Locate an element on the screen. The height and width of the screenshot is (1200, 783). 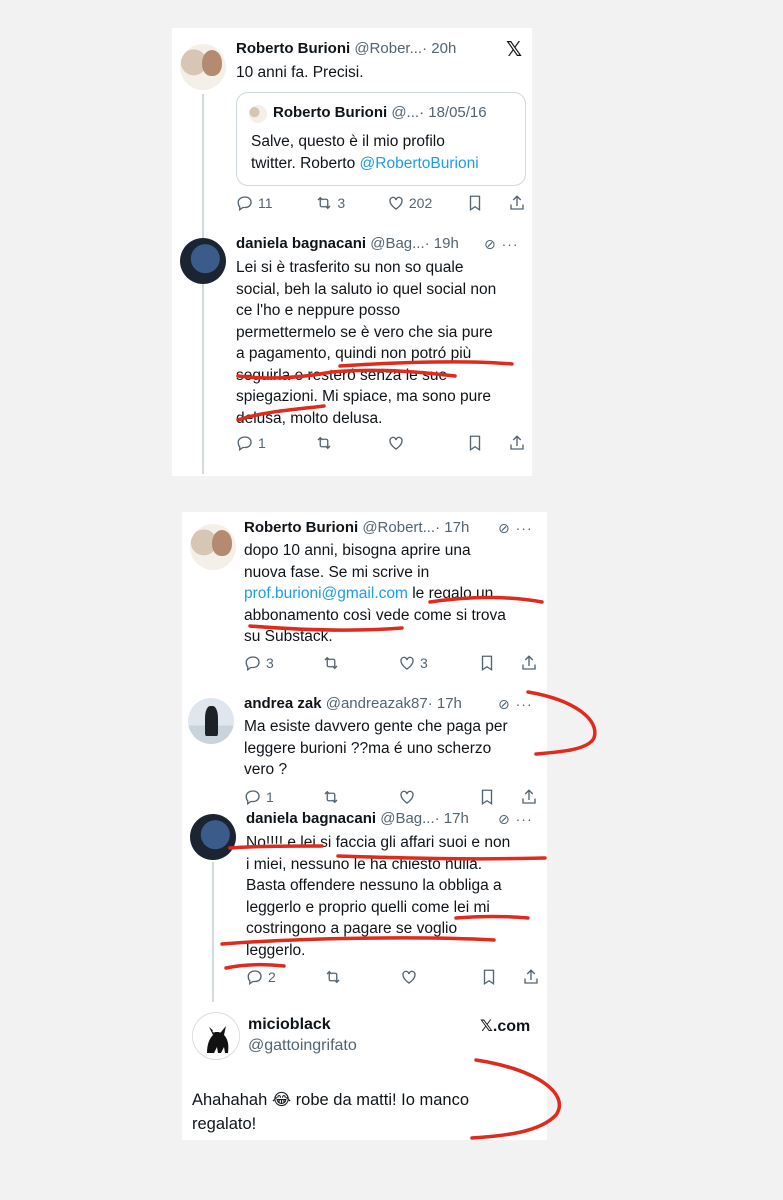
like-button: 202 is located at coordinates (426, 203).